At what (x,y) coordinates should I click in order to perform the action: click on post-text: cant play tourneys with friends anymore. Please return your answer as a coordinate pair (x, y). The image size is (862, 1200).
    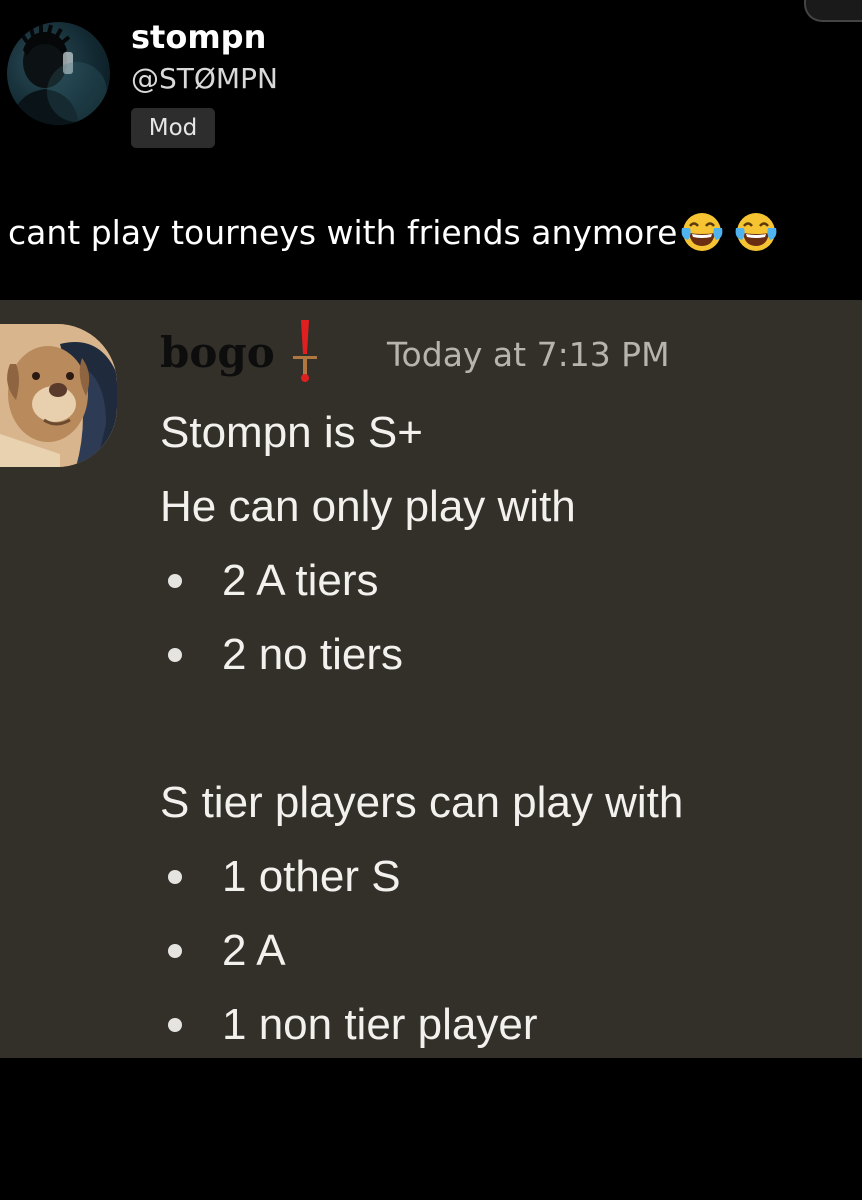
    Looking at the image, I should click on (393, 232).